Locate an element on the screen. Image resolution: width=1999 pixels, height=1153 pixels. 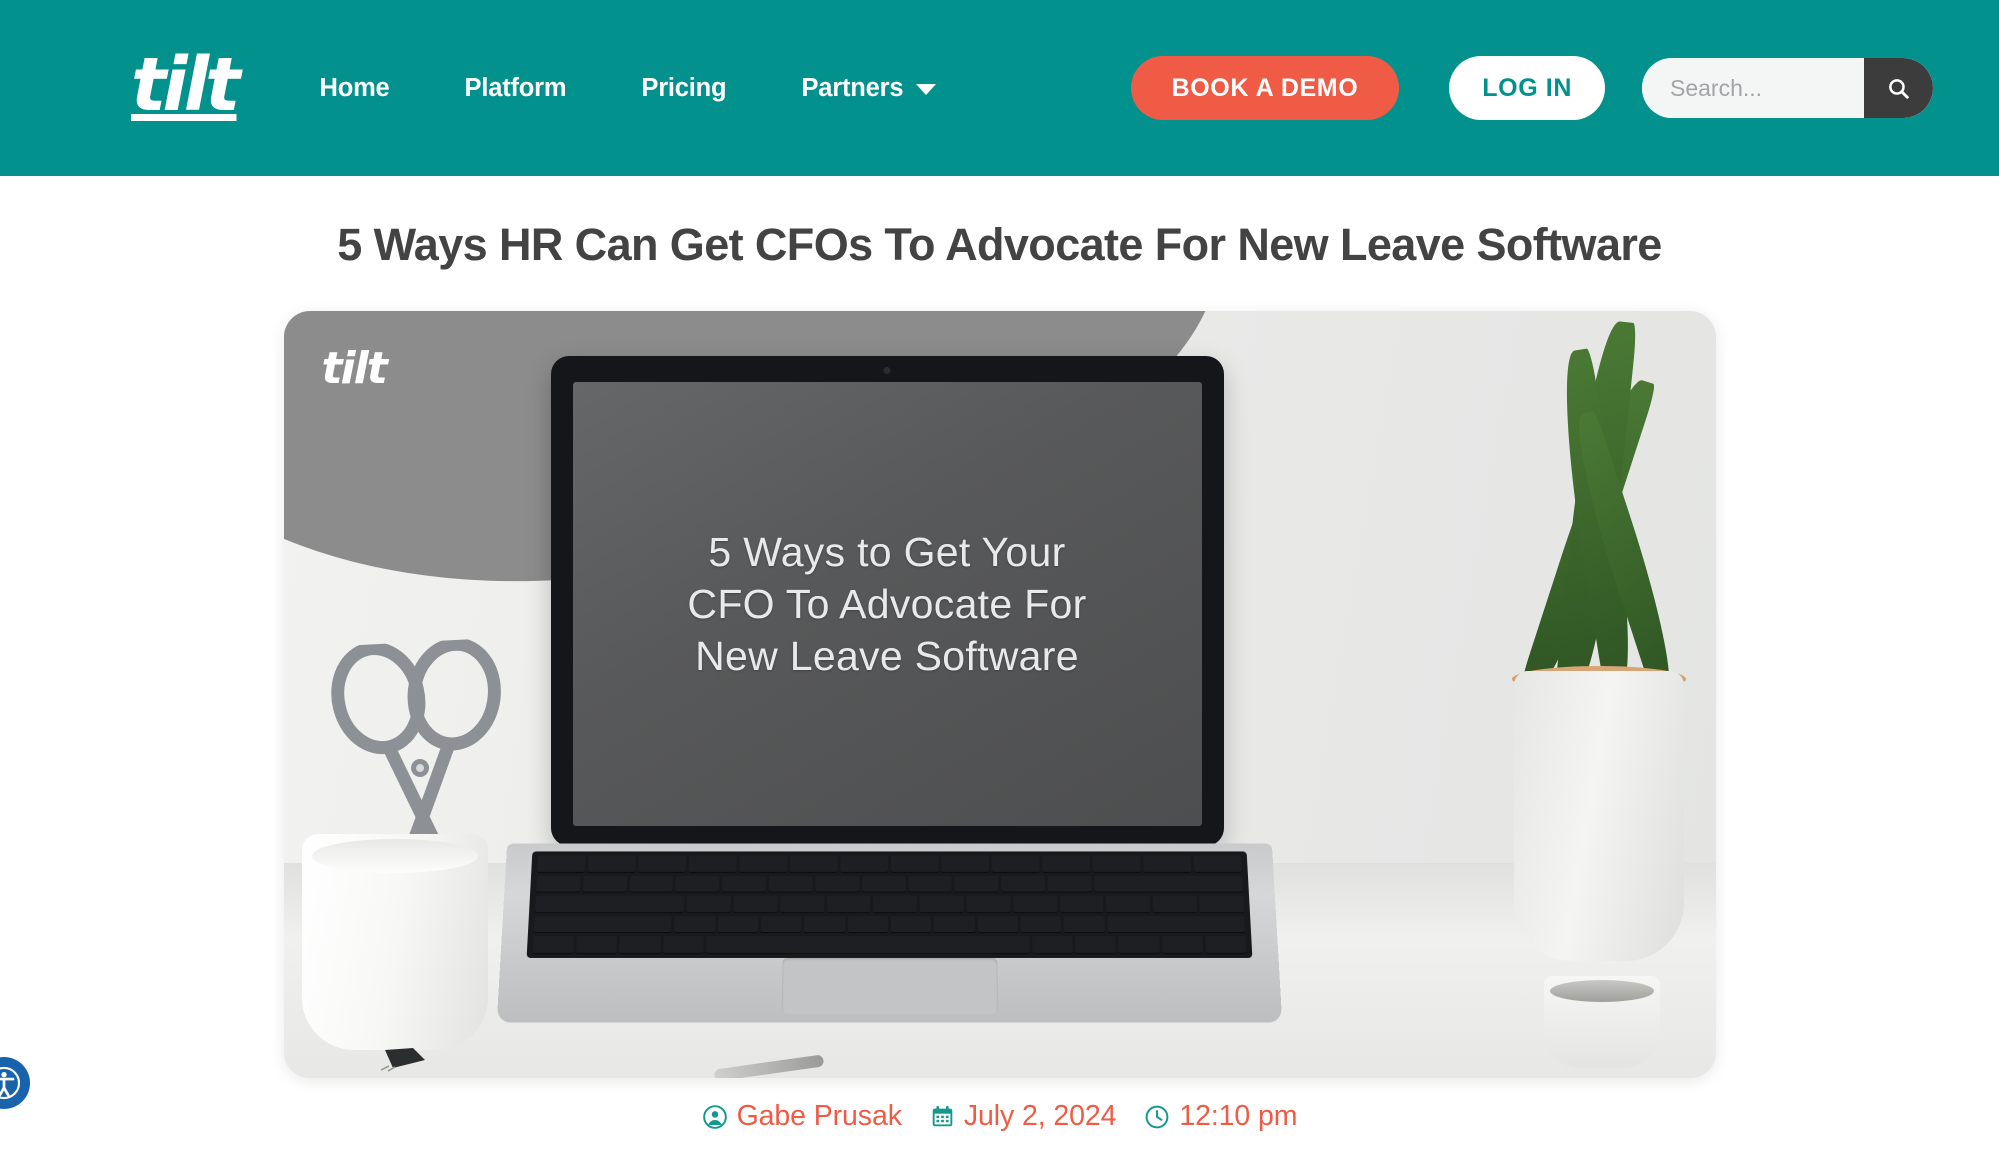
chevron-down-icon is located at coordinates (926, 89).